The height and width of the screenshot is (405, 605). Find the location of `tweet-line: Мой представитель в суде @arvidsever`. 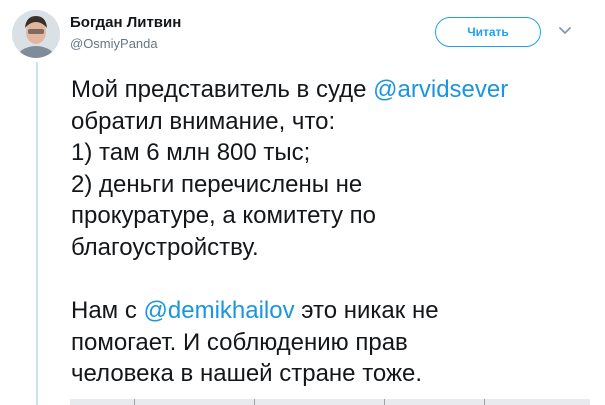

tweet-line: Мой представитель в суде @arvidsever is located at coordinates (331, 90).